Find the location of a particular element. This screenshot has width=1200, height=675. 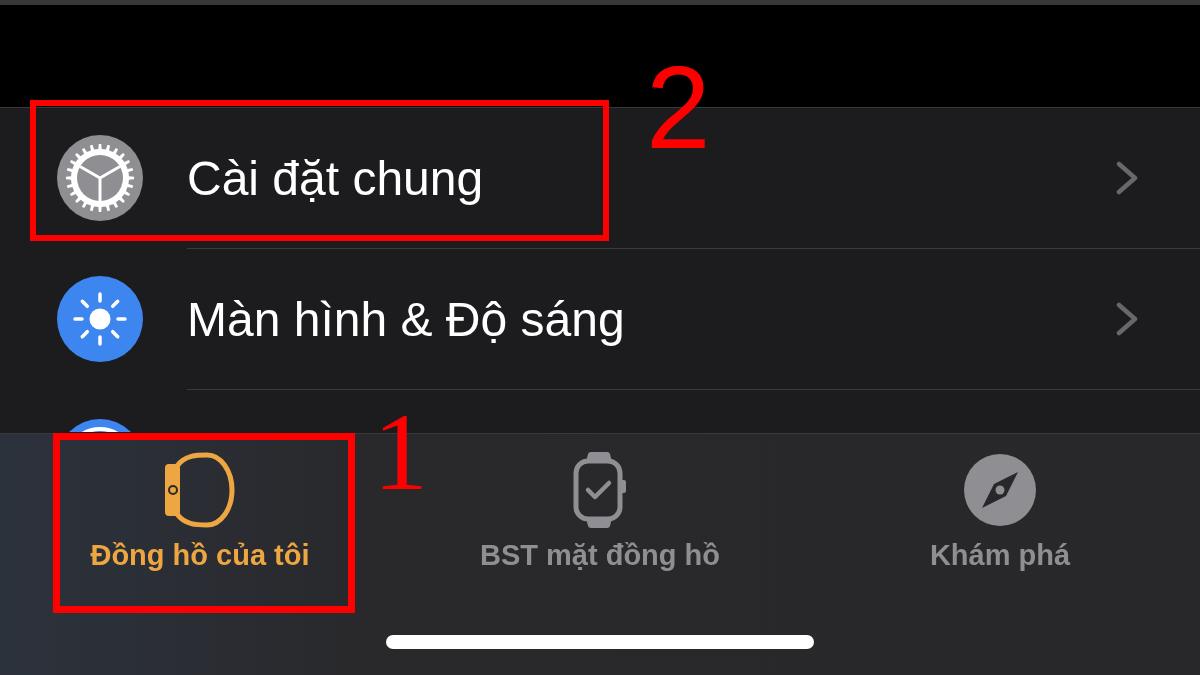

tab: Khám phá is located at coordinates (1000, 502).